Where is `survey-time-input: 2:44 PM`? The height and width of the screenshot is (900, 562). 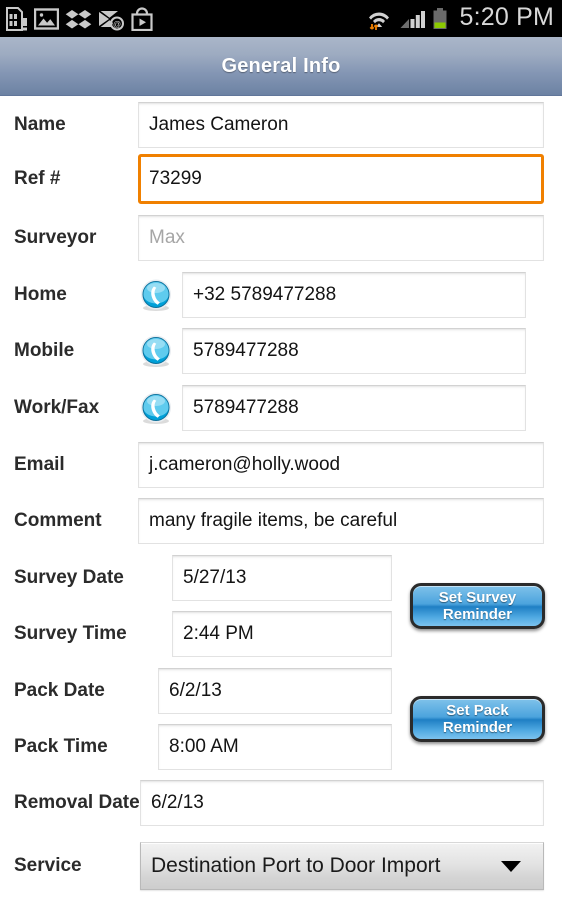
survey-time-input: 2:44 PM is located at coordinates (282, 634).